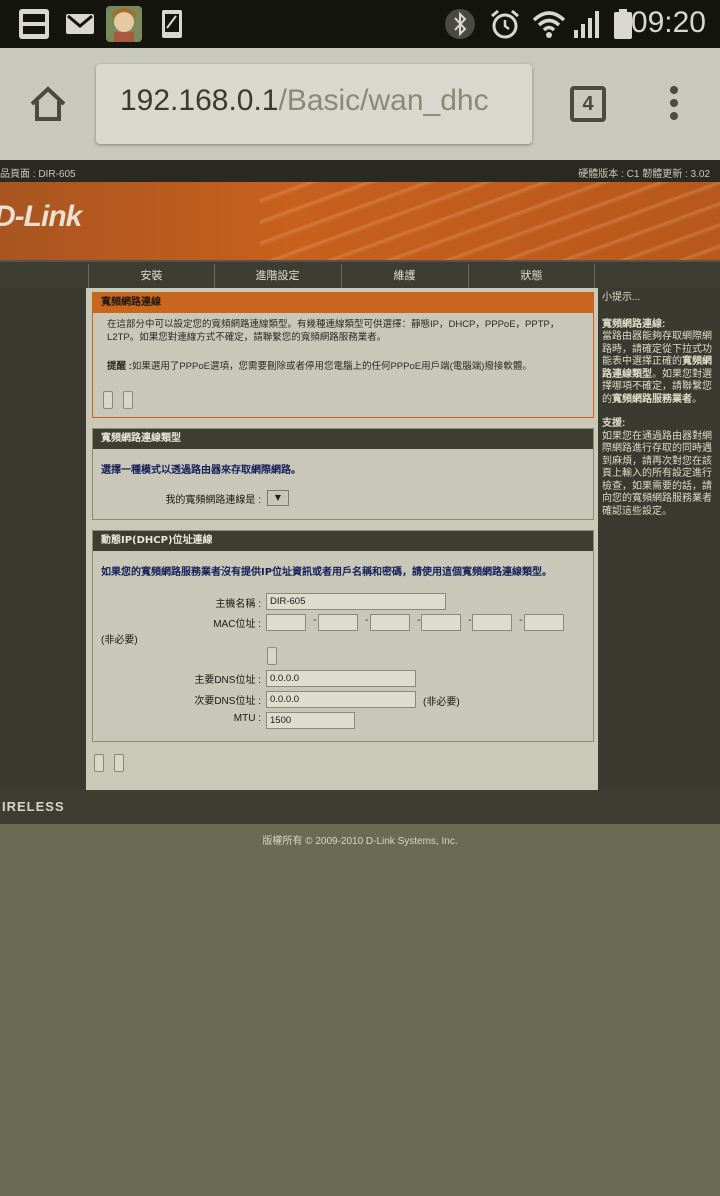  I want to click on address-bar: 192.168.0.1/Basic/wan_dhc, so click(314, 104).